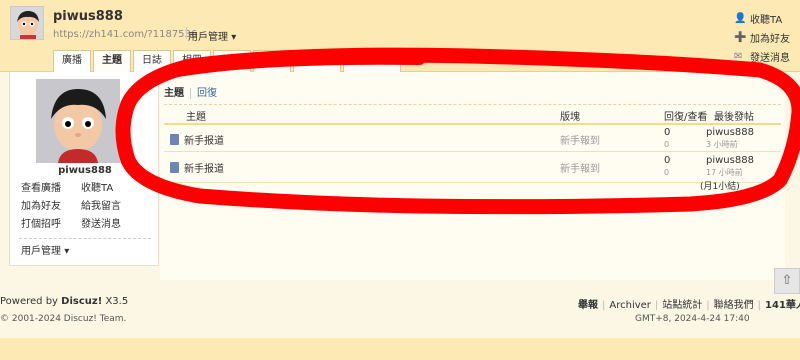 This screenshot has width=800, height=360. Describe the element at coordinates (720, 187) in the screenshot. I see `partially-hidden-text: (月1小結)` at that location.